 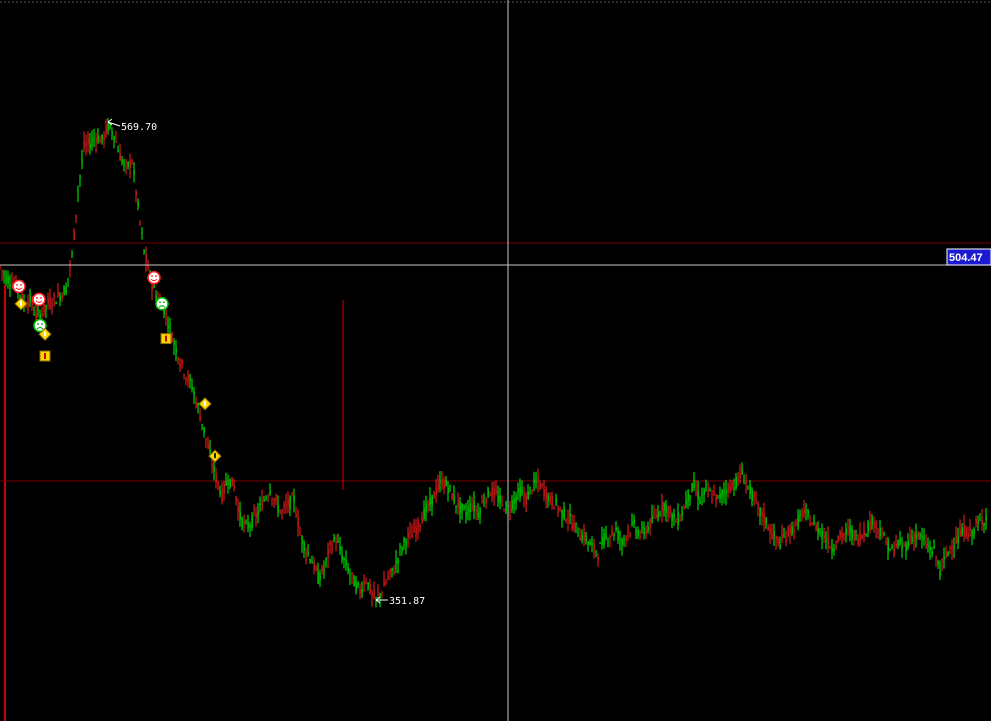 I want to click on smiley-happy-icon, so click(x=39, y=299).